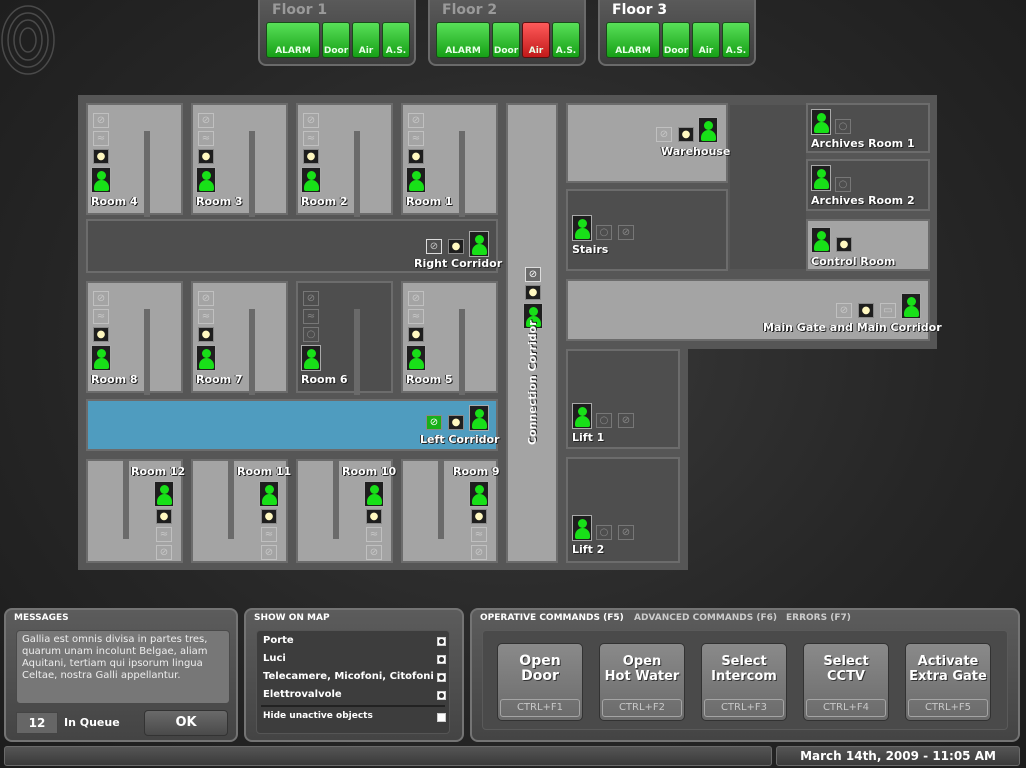 The image size is (1026, 768). What do you see at coordinates (186, 723) in the screenshot?
I see `ok-button: OK` at bounding box center [186, 723].